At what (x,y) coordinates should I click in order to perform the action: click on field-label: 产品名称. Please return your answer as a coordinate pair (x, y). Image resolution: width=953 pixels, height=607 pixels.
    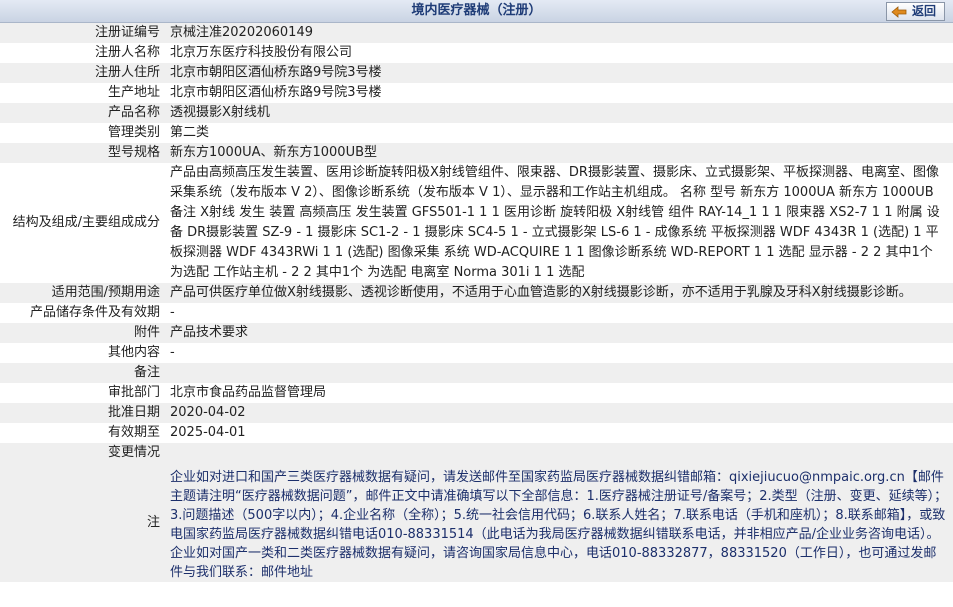
    Looking at the image, I should click on (83, 113).